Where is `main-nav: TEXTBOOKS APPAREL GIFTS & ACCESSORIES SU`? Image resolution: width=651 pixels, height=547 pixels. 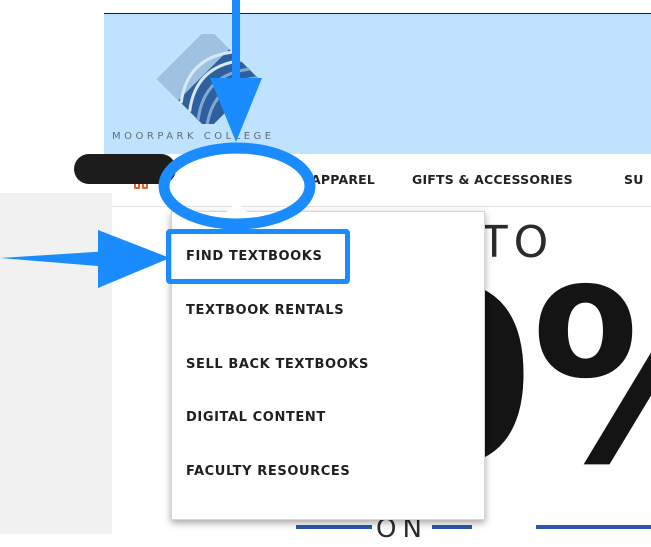 main-nav: TEXTBOOKS APPAREL GIFTS & ACCESSORIES SU is located at coordinates (377, 180).